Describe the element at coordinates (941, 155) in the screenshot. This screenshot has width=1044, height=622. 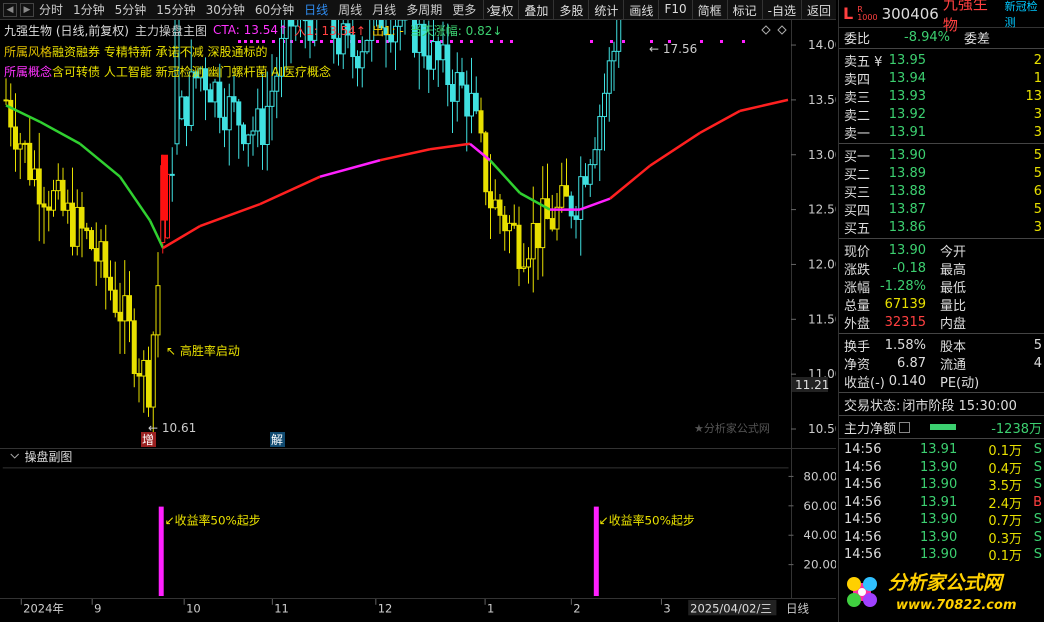
I see `bid-row: 买一 13.90 5` at that location.